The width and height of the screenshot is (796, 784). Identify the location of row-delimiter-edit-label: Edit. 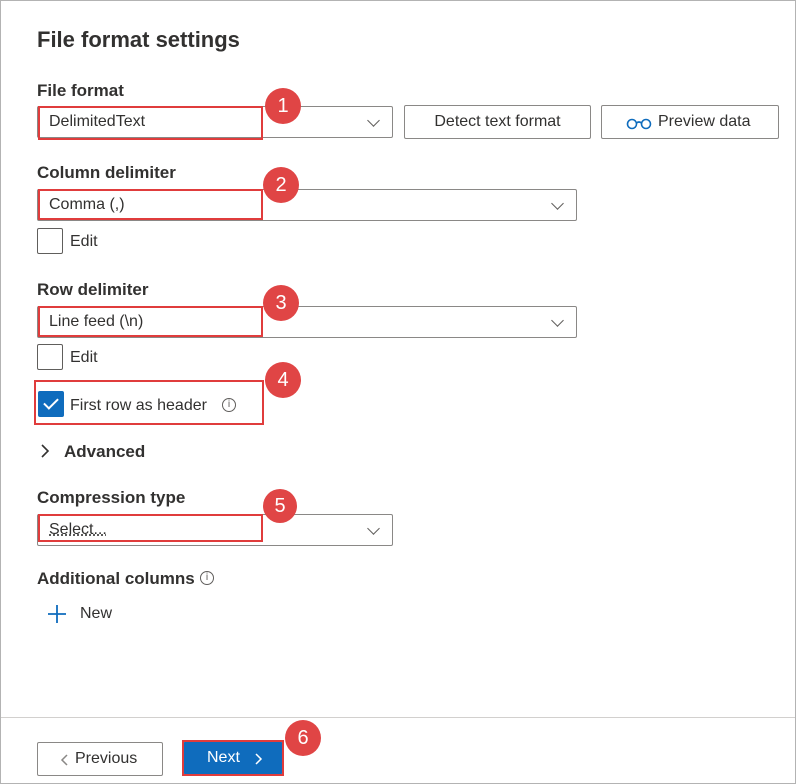
(84, 357).